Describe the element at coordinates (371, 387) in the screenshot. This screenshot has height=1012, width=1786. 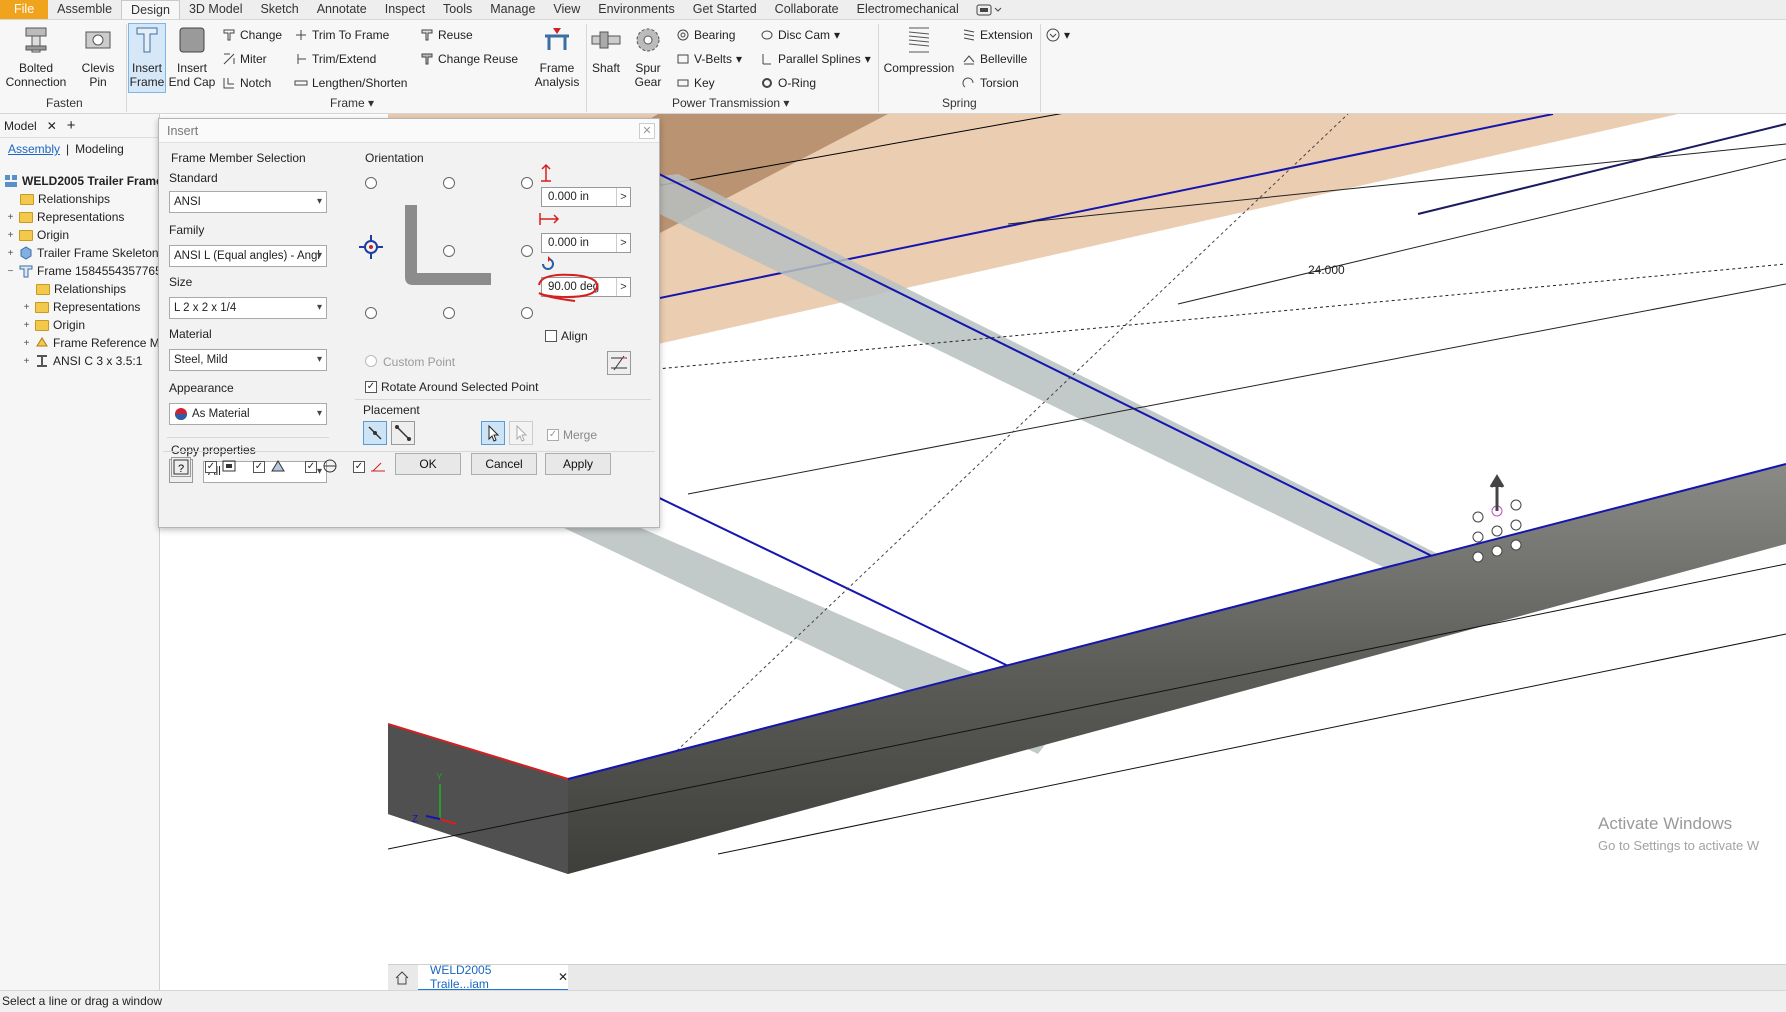
I see `rotate-around-checkbox: ✓` at that location.